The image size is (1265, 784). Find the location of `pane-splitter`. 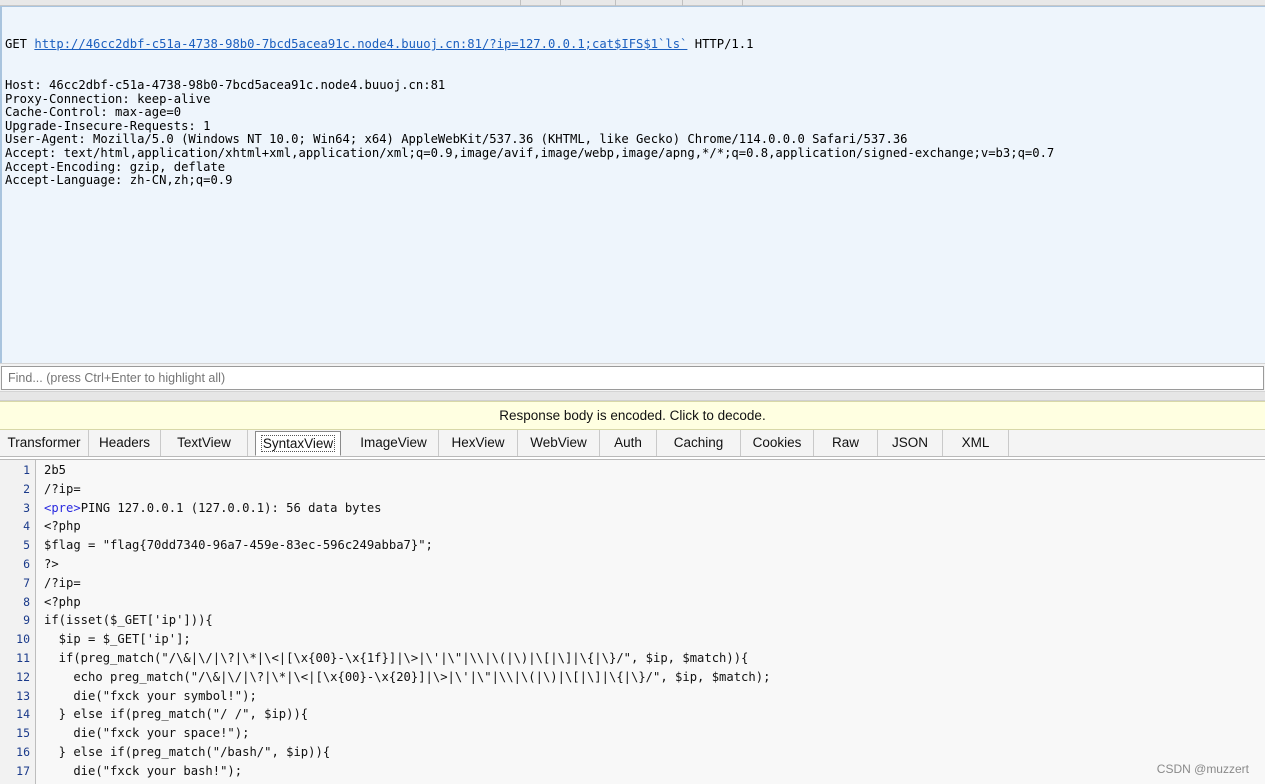

pane-splitter is located at coordinates (632, 396).